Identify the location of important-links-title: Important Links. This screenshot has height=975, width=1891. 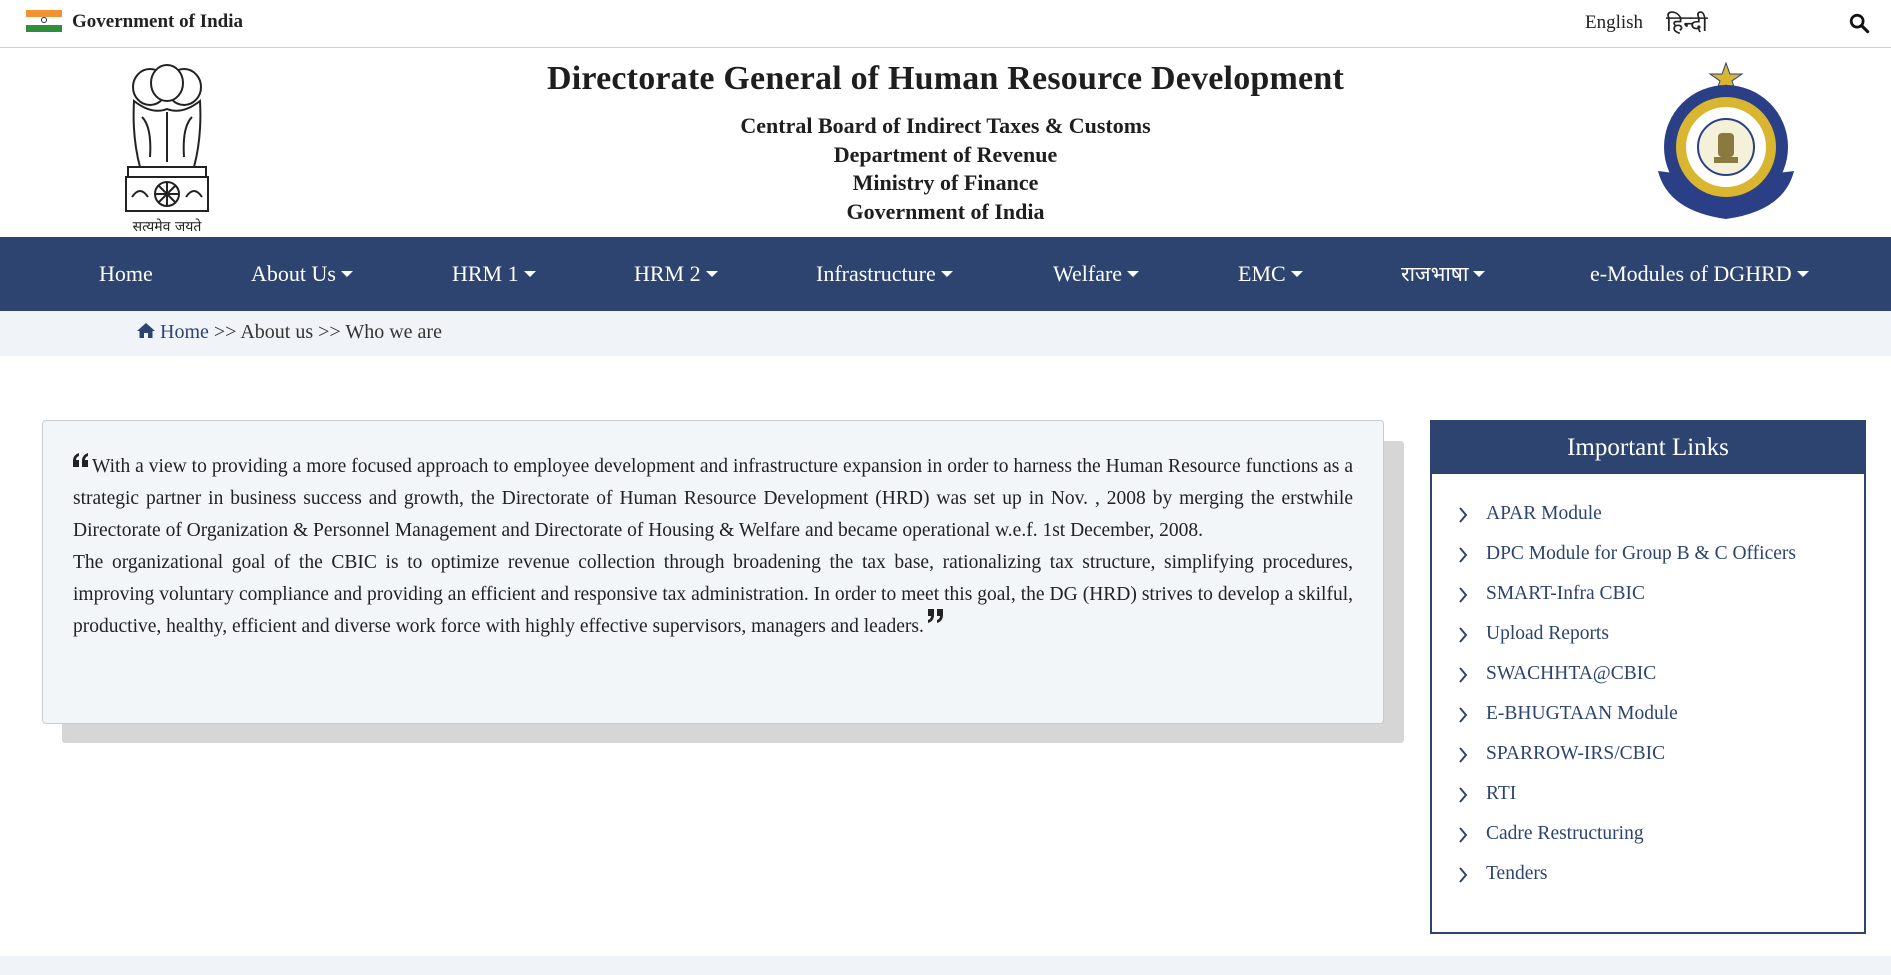
(1648, 448).